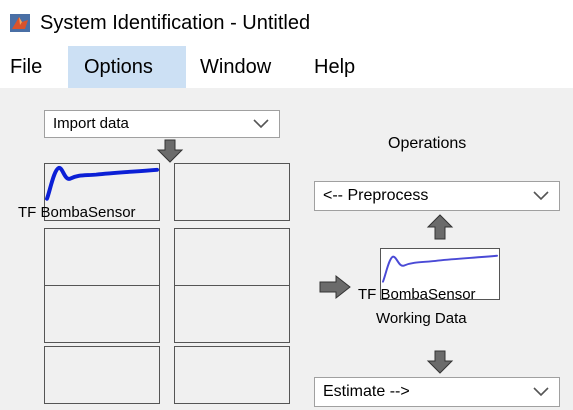 The height and width of the screenshot is (410, 573). Describe the element at coordinates (162, 124) in the screenshot. I see `import-data-select: Import data` at that location.